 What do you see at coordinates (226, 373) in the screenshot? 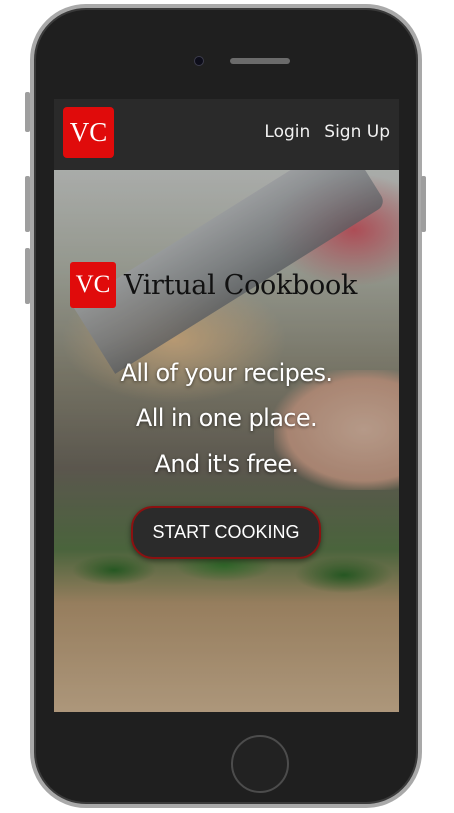
I see `tagline-line-1: All of your recipes.` at bounding box center [226, 373].